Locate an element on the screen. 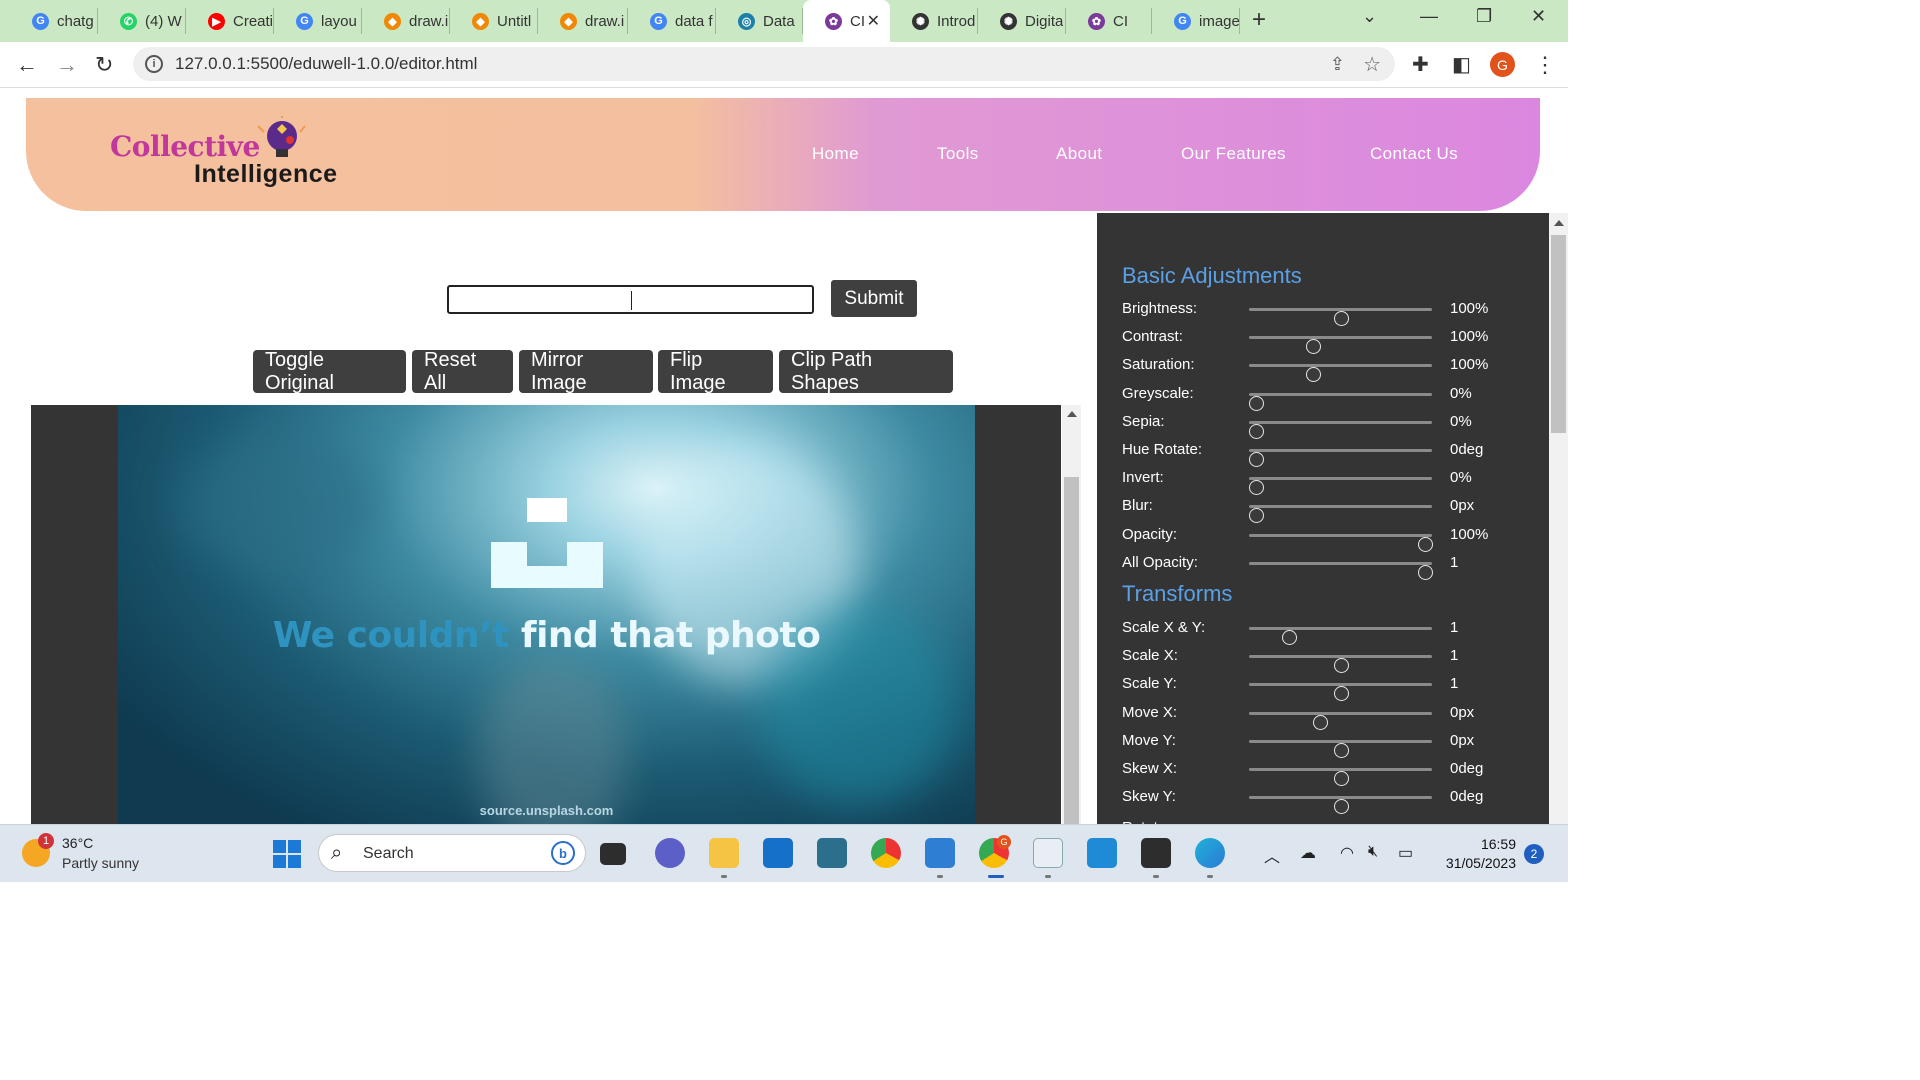 The height and width of the screenshot is (1080, 1920). vscode-icon is located at coordinates (1102, 853).